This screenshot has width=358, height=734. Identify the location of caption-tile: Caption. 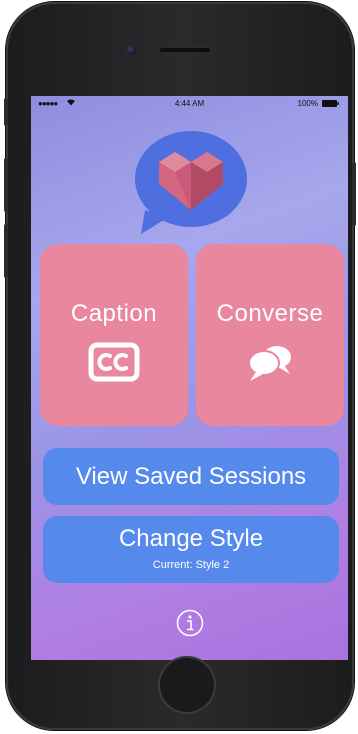
(114, 335).